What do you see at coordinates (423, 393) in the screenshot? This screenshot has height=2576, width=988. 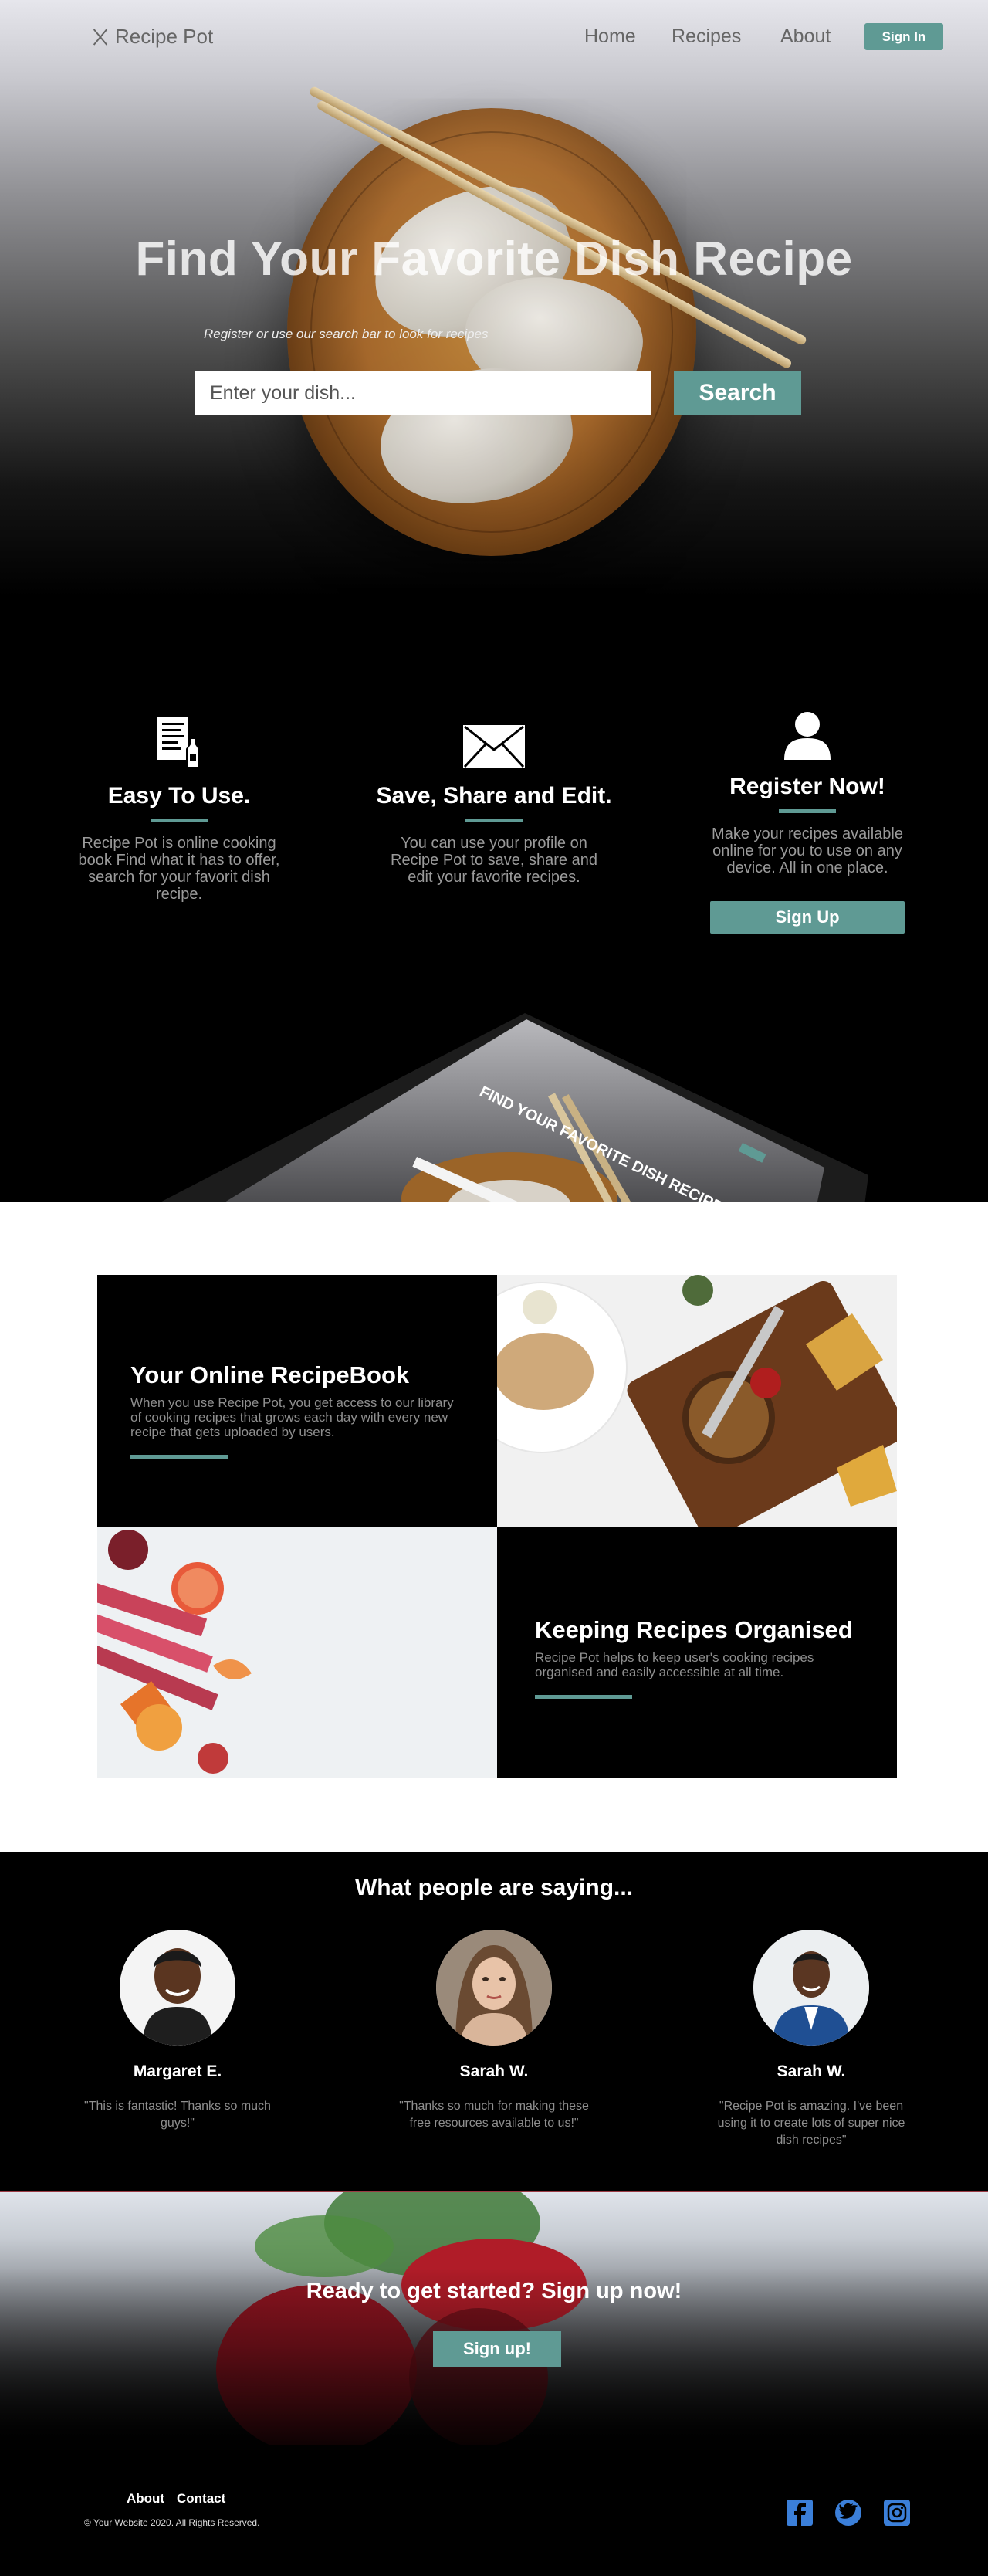 I see `search-input` at bounding box center [423, 393].